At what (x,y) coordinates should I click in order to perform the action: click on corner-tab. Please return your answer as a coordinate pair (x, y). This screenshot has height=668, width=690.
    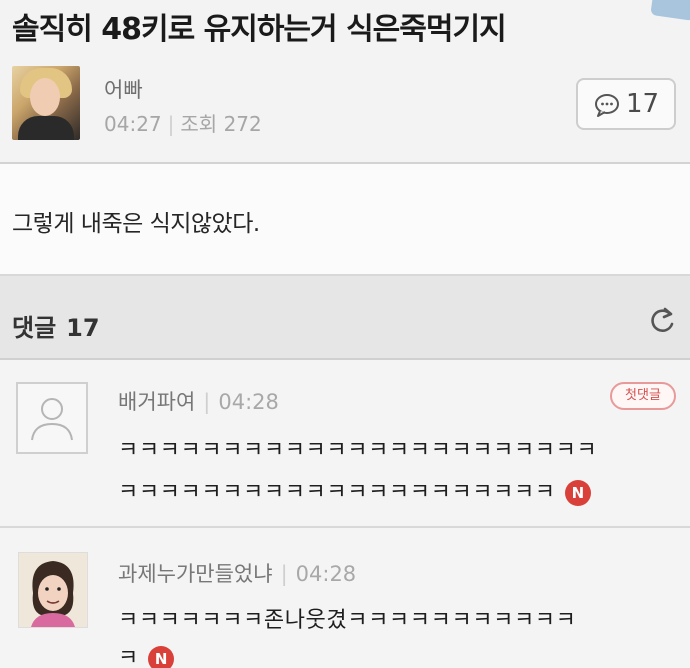
    Looking at the image, I should click on (670, 10).